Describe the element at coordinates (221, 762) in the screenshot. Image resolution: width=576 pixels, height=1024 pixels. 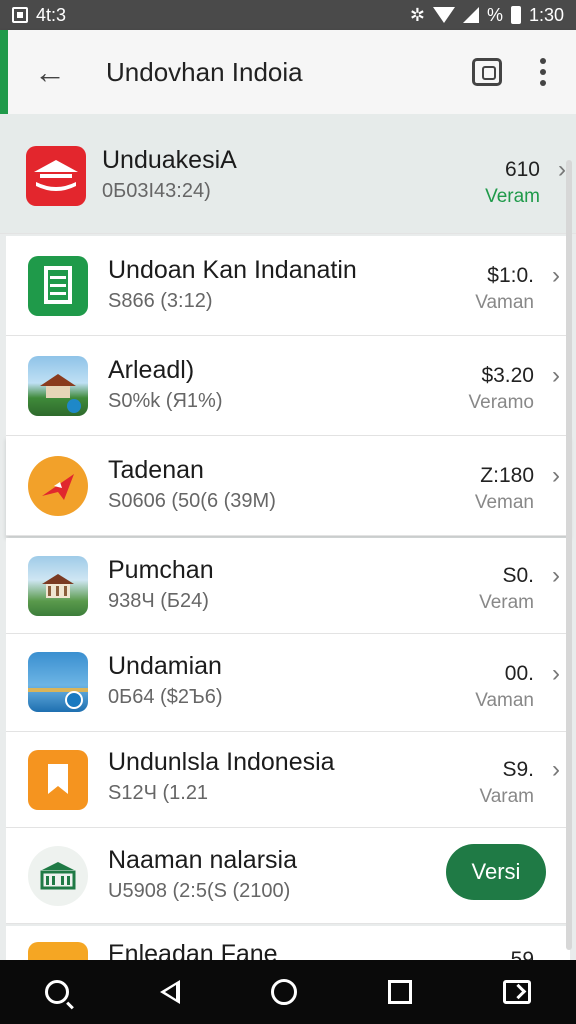
I see `app-name: Undunlsla Indonesia` at that location.